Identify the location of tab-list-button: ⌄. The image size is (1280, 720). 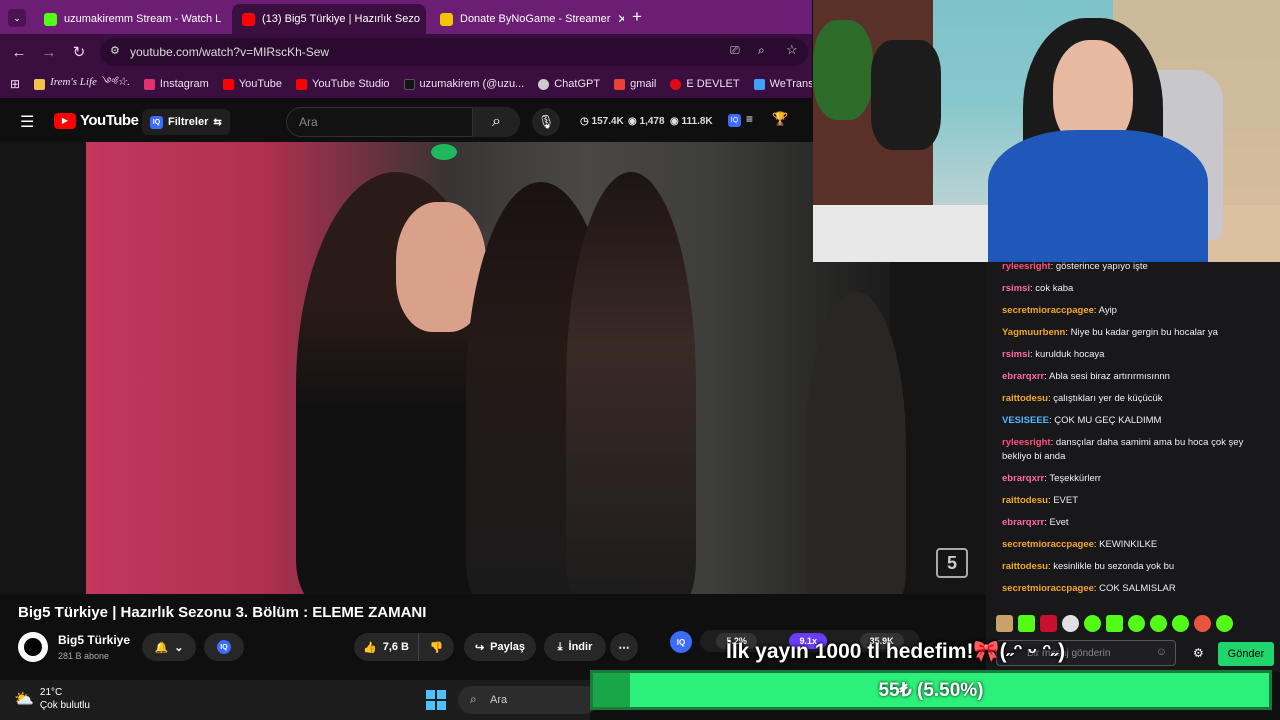
(17, 18).